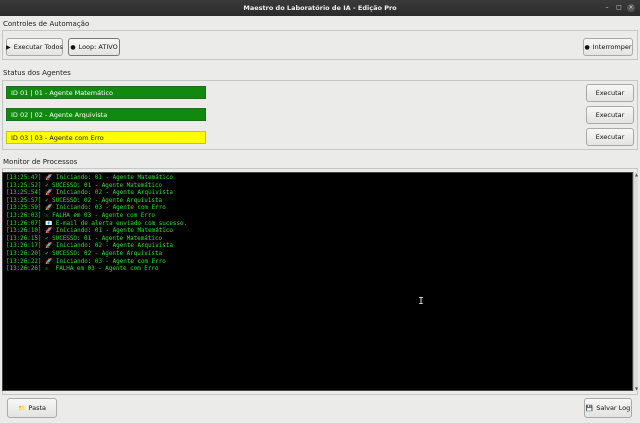  What do you see at coordinates (589, 408) in the screenshot?
I see `save-icon: 💾` at bounding box center [589, 408].